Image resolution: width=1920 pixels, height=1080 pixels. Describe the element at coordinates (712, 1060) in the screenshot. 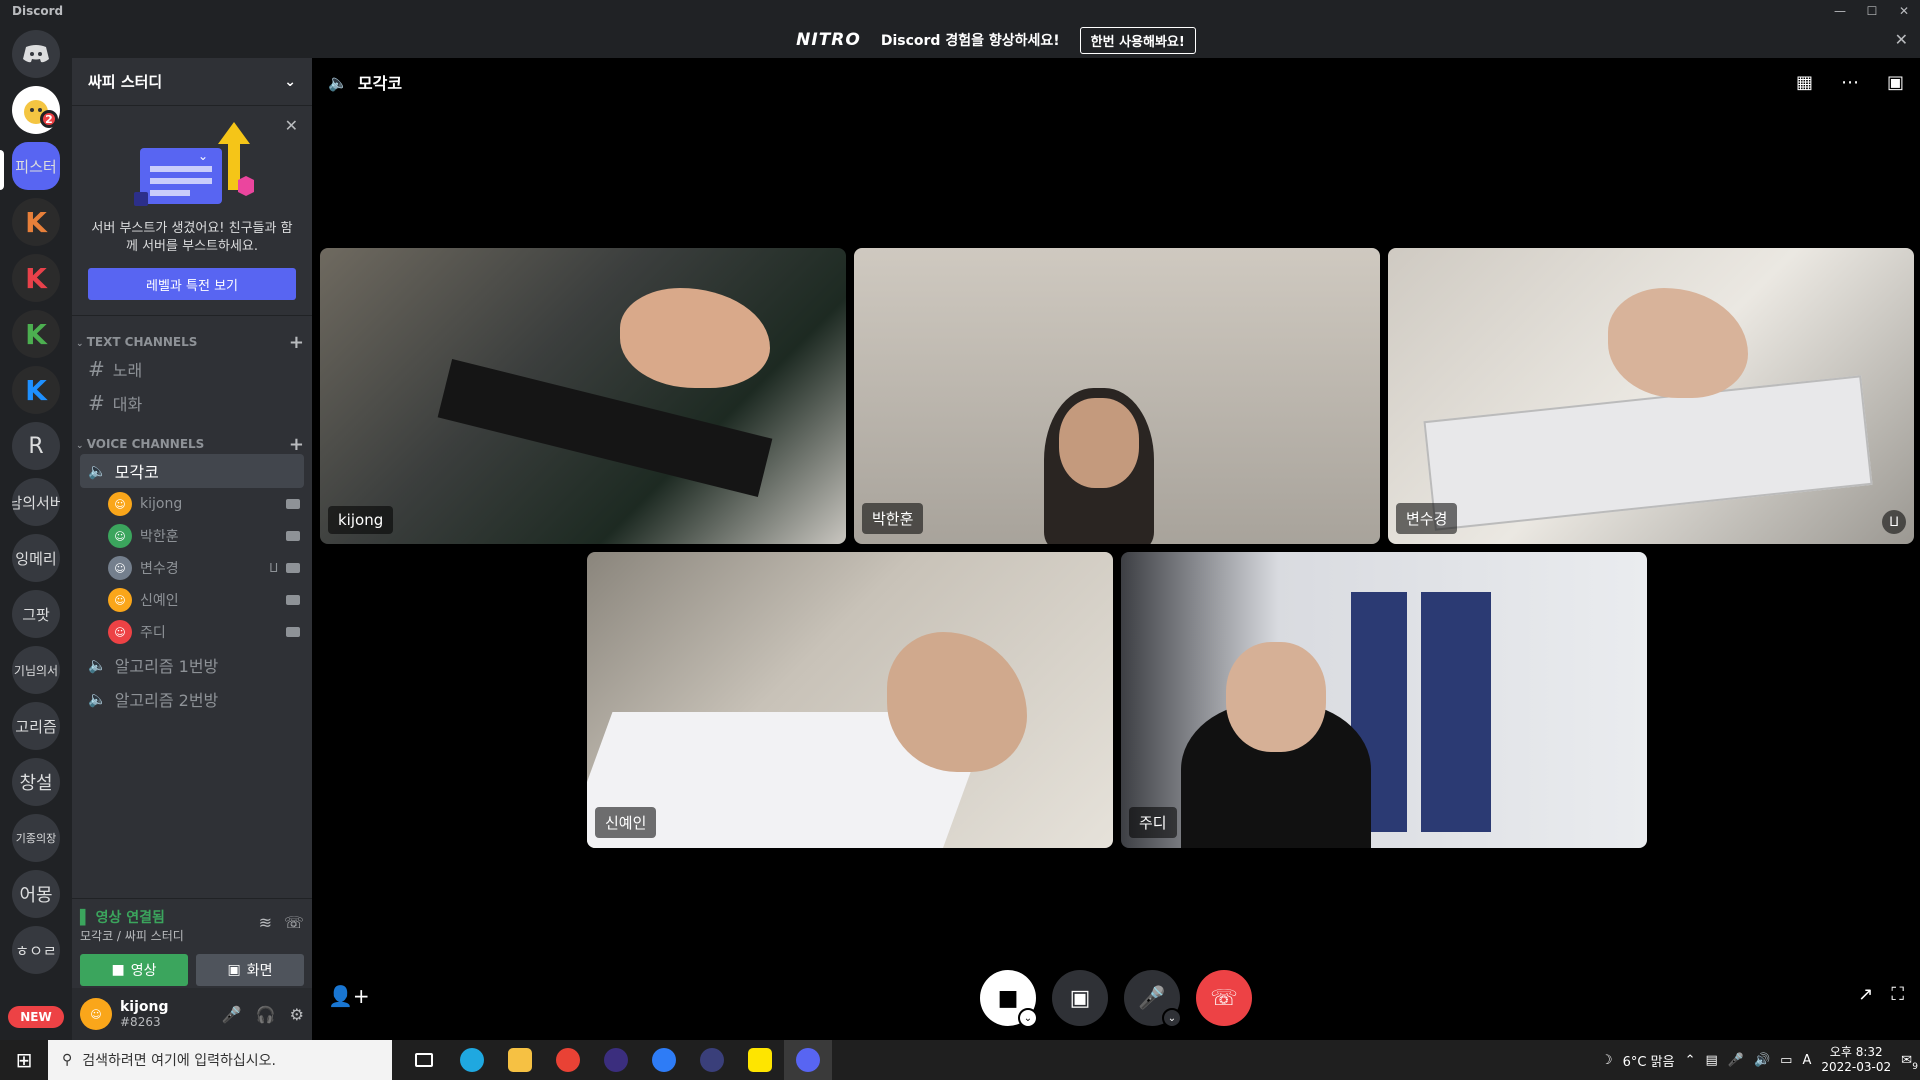

I see `app-clock-icon` at that location.